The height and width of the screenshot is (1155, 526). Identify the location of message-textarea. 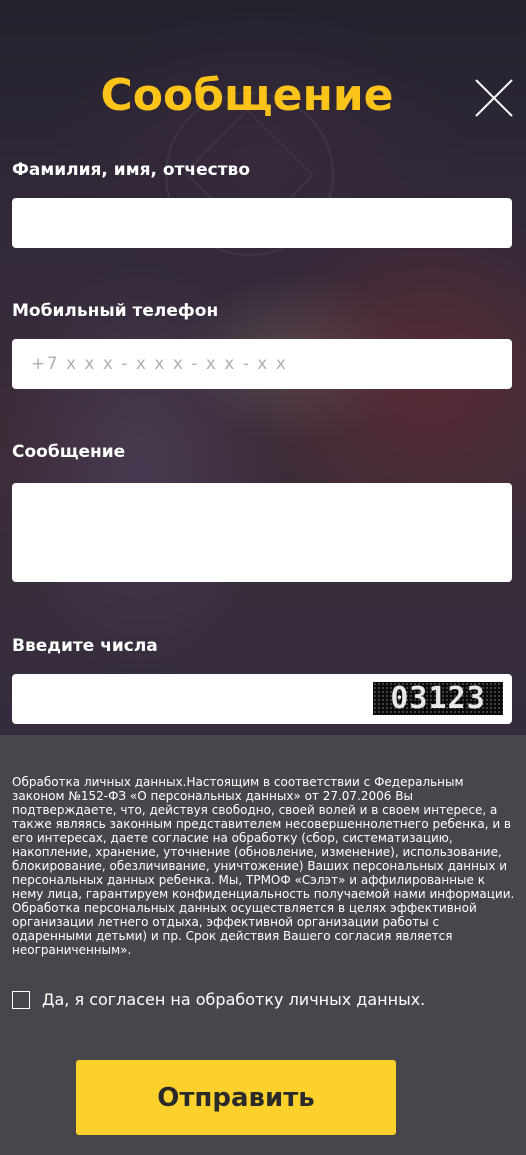
(262, 532).